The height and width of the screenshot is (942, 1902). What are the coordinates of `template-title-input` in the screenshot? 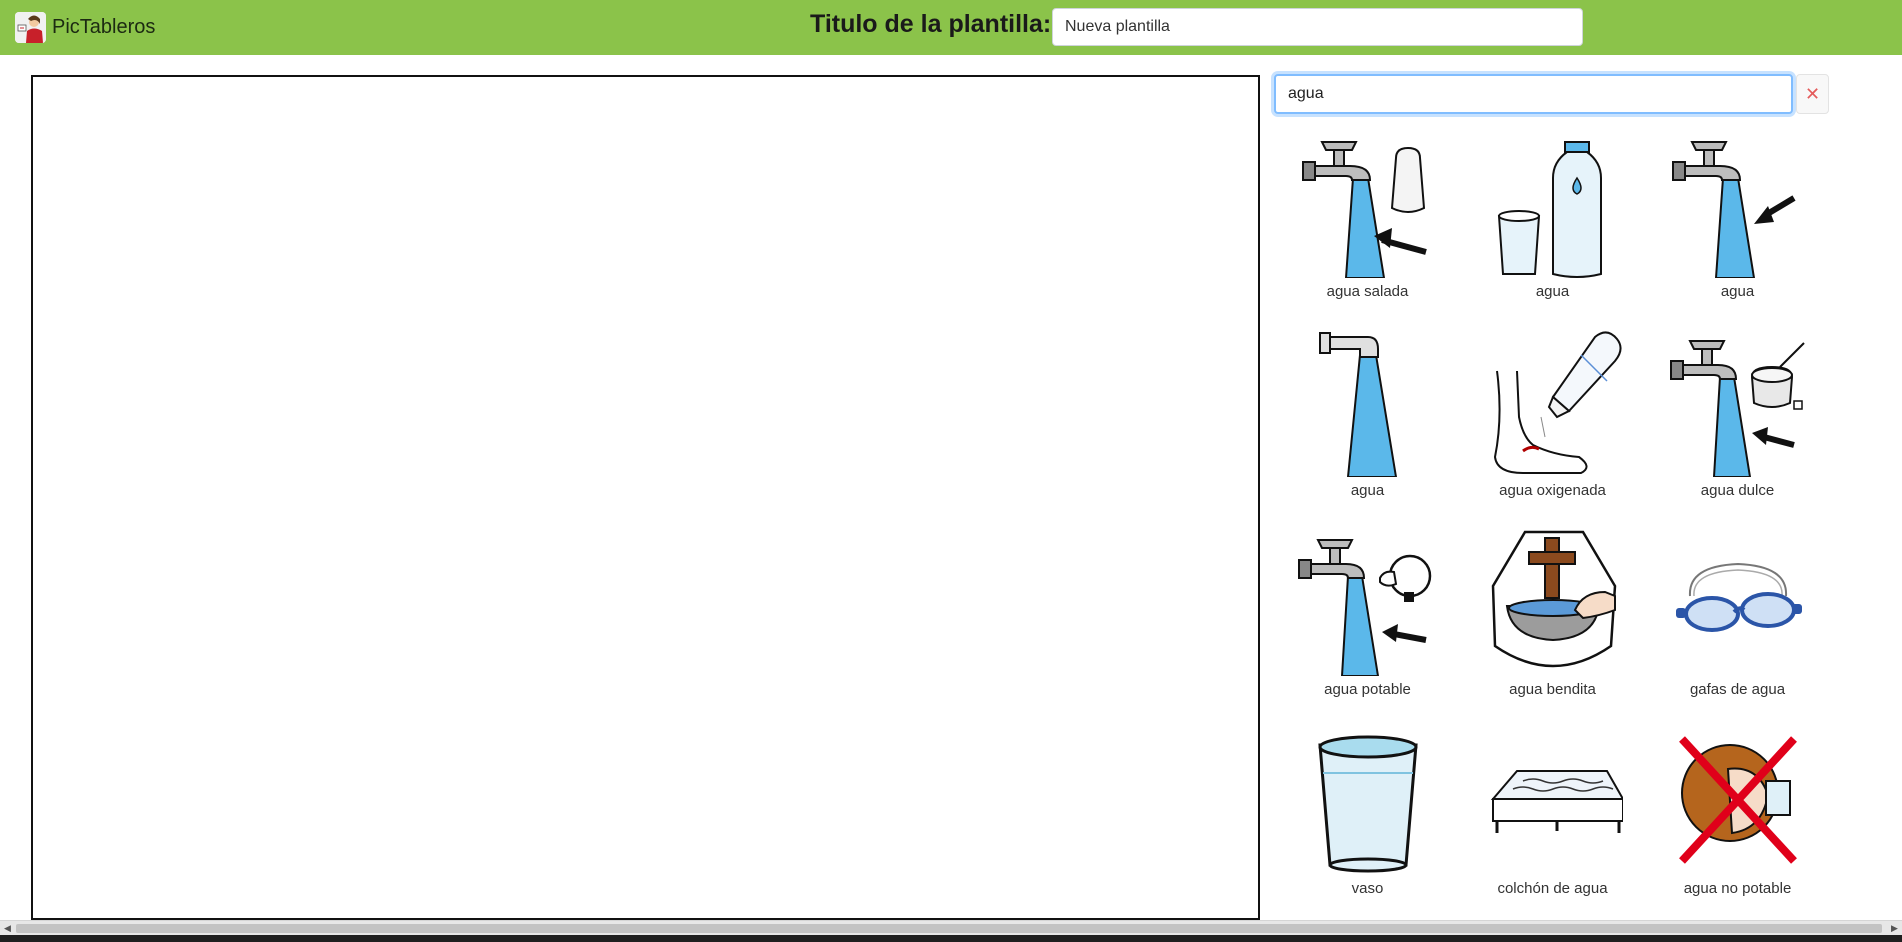 It's located at (1317, 27).